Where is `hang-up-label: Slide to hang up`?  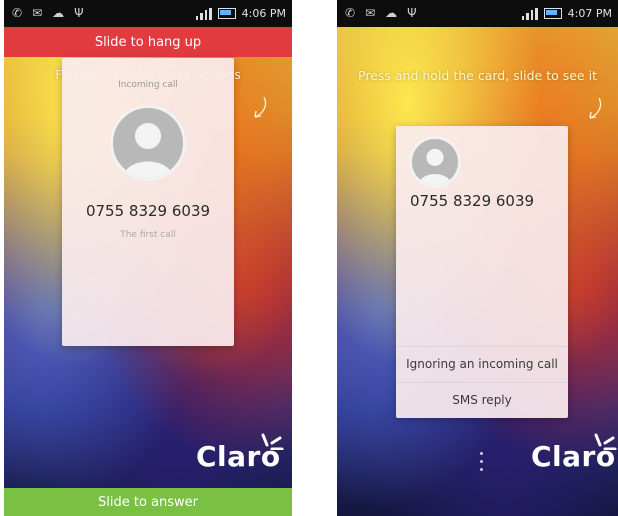
hang-up-label: Slide to hang up is located at coordinates (148, 42).